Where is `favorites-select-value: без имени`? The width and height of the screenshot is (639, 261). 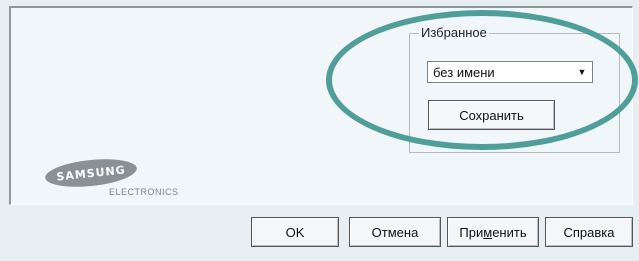 favorites-select-value: без имени is located at coordinates (464, 72).